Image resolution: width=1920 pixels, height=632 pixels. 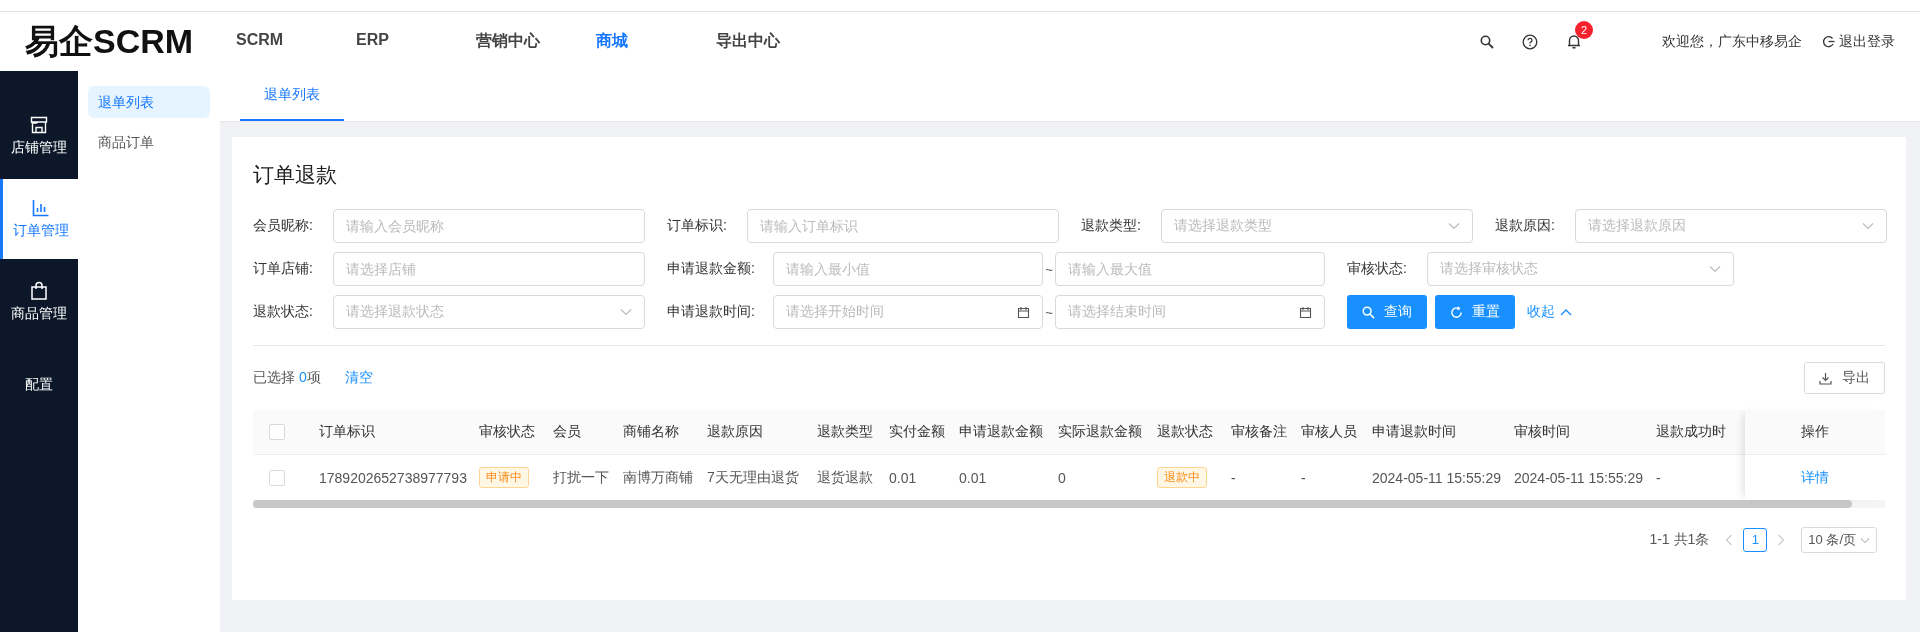 I want to click on bar-chart-icon, so click(x=40, y=208).